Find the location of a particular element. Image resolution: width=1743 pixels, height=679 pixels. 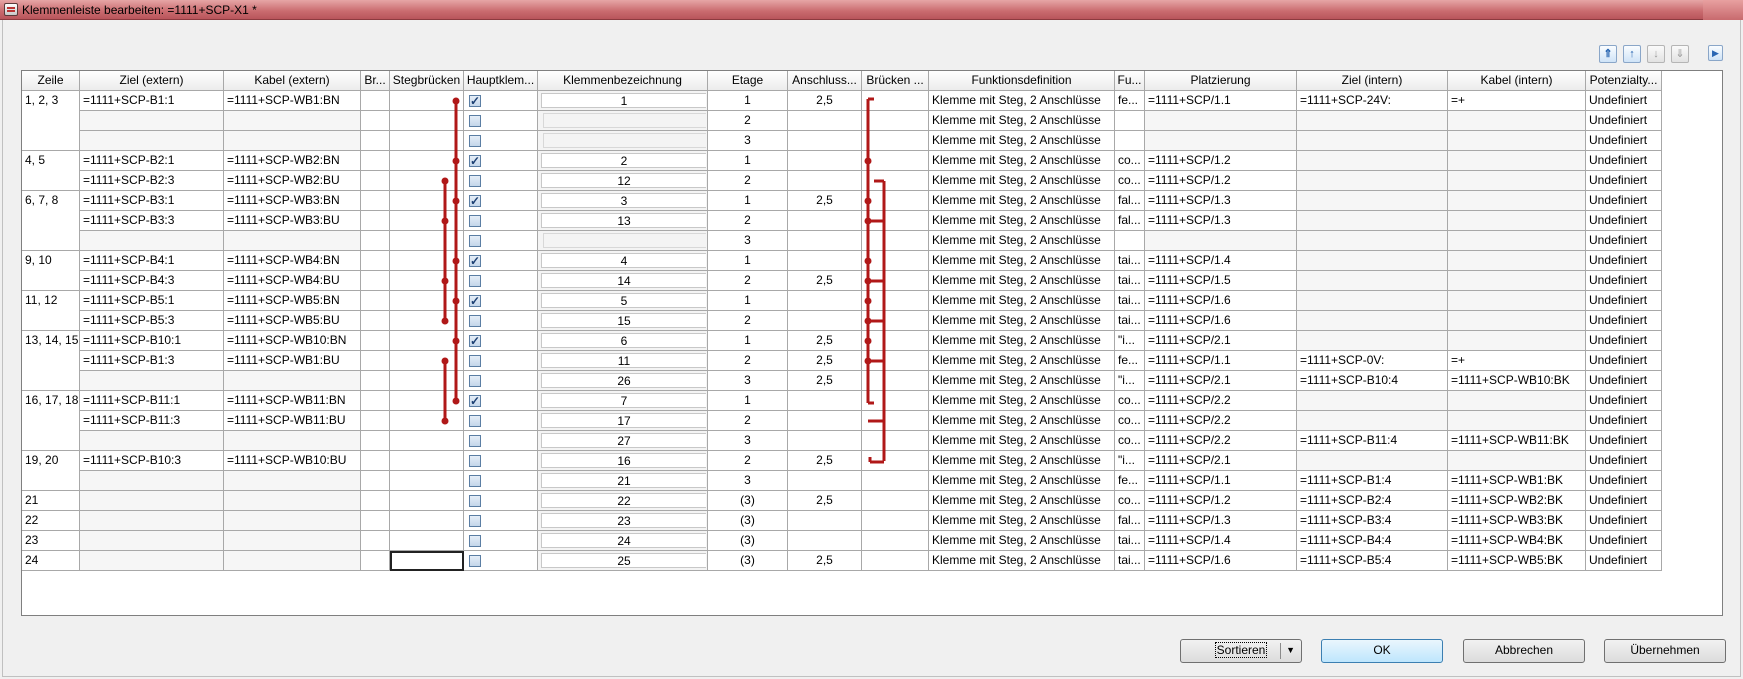

platzierung-cell: =1111+SCP/1.2 is located at coordinates (1221, 501).